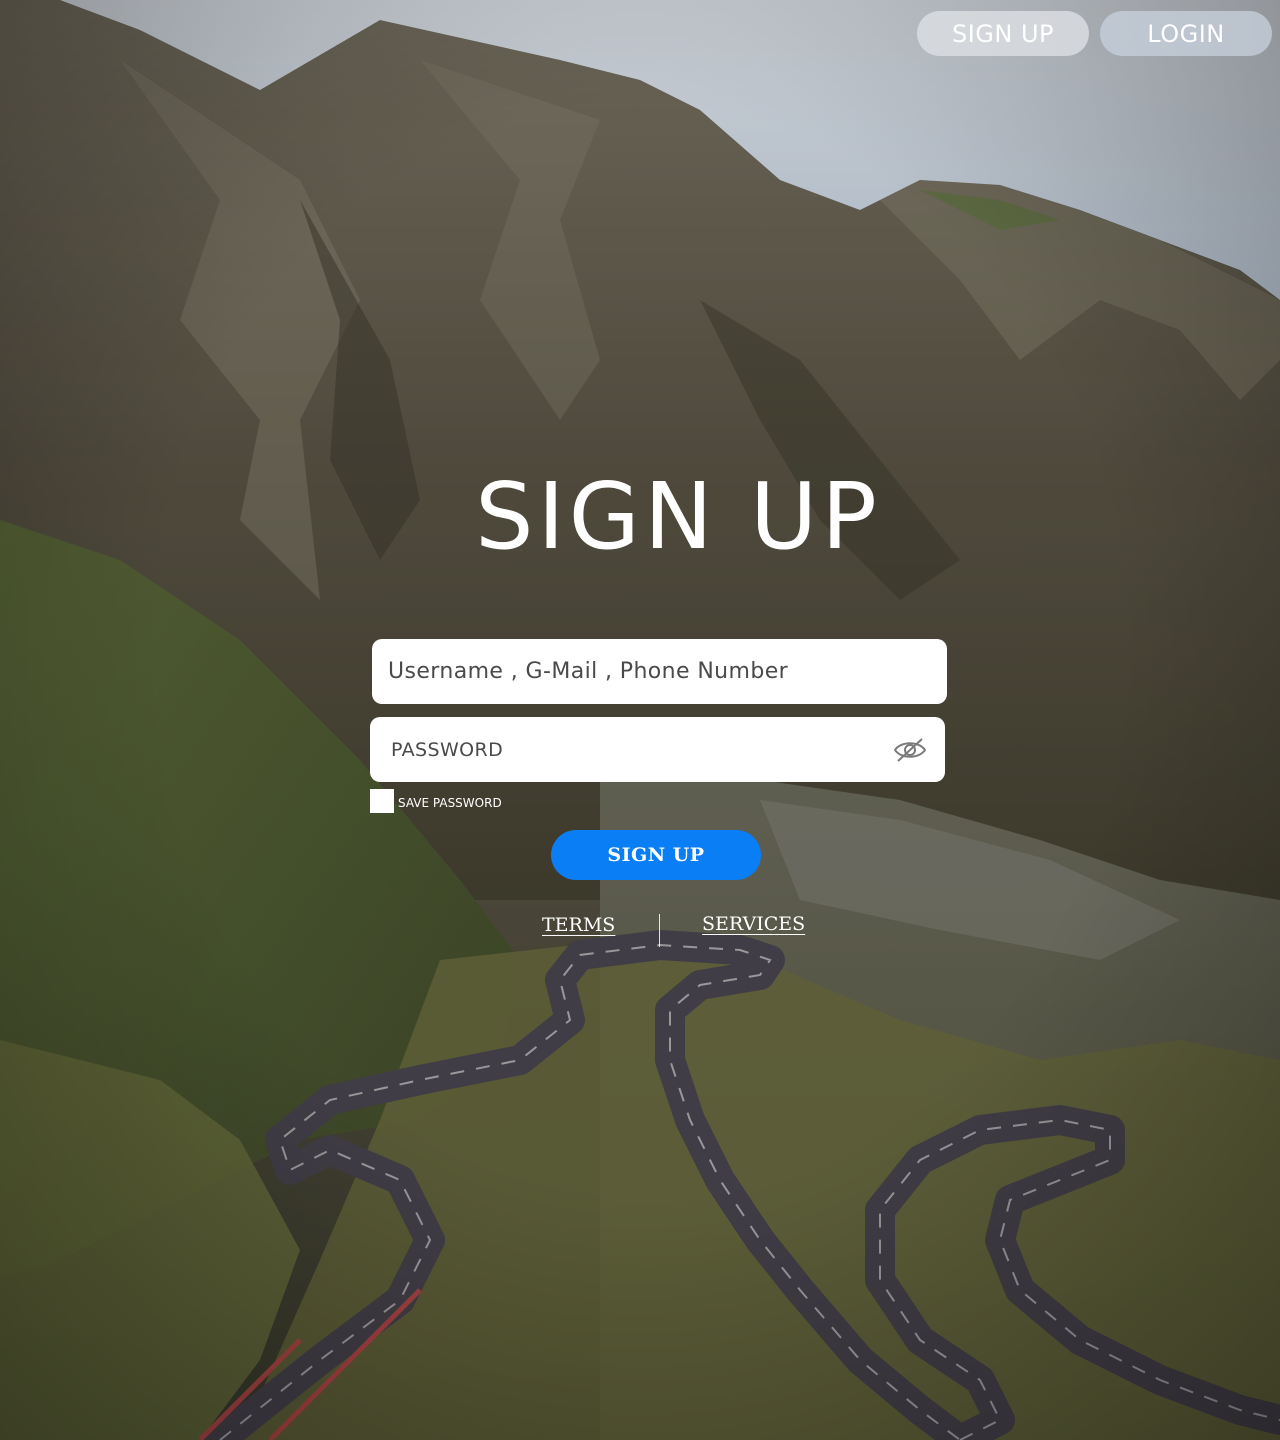 Image resolution: width=1280 pixels, height=1440 pixels. What do you see at coordinates (659, 930) in the screenshot?
I see `links-divider` at bounding box center [659, 930].